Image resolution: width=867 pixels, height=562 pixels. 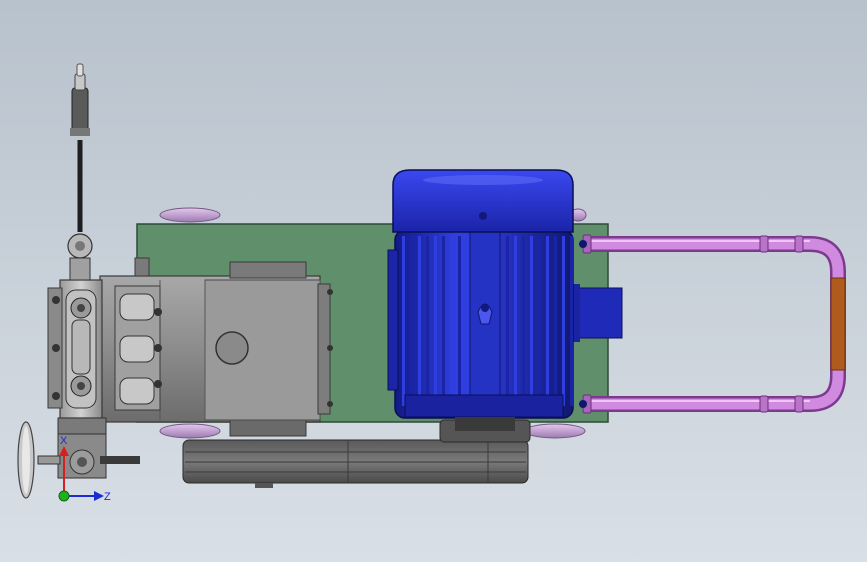 I want to click on oil-sight-glass, so click(x=232, y=348).